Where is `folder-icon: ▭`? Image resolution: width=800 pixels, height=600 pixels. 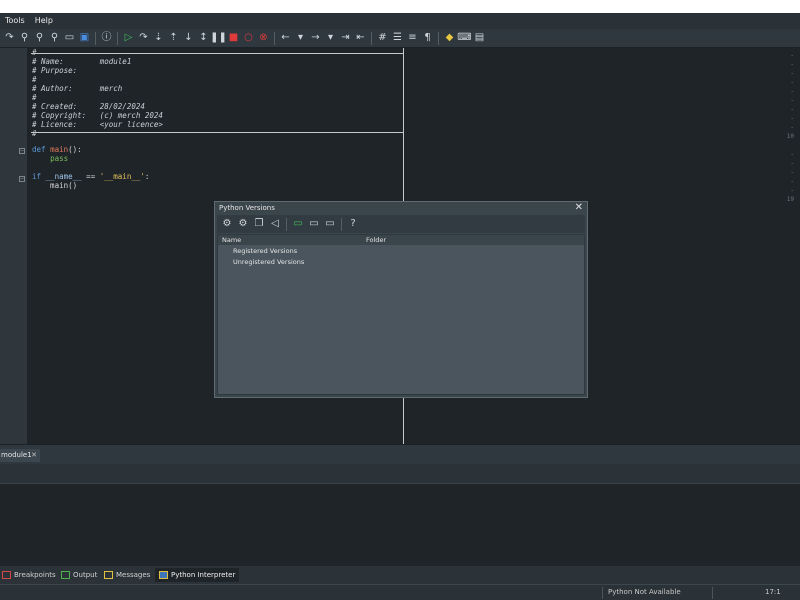
folder-icon: ▭ is located at coordinates (314, 224).